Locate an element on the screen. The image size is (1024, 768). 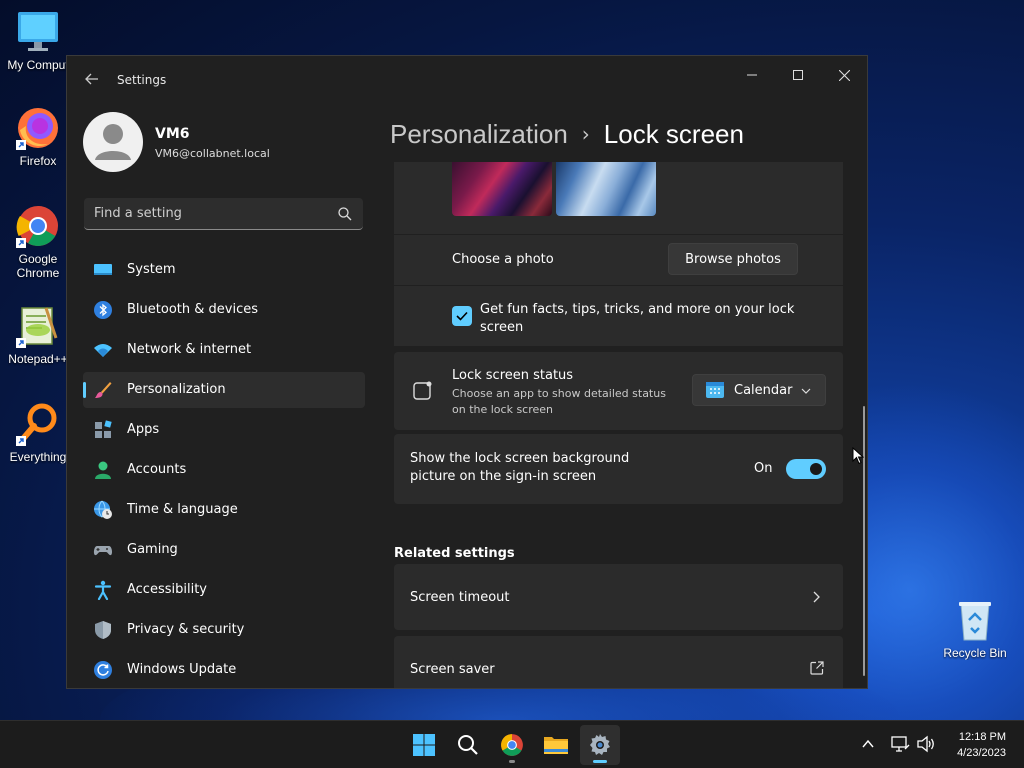
folder-icon is located at coordinates (556, 745).